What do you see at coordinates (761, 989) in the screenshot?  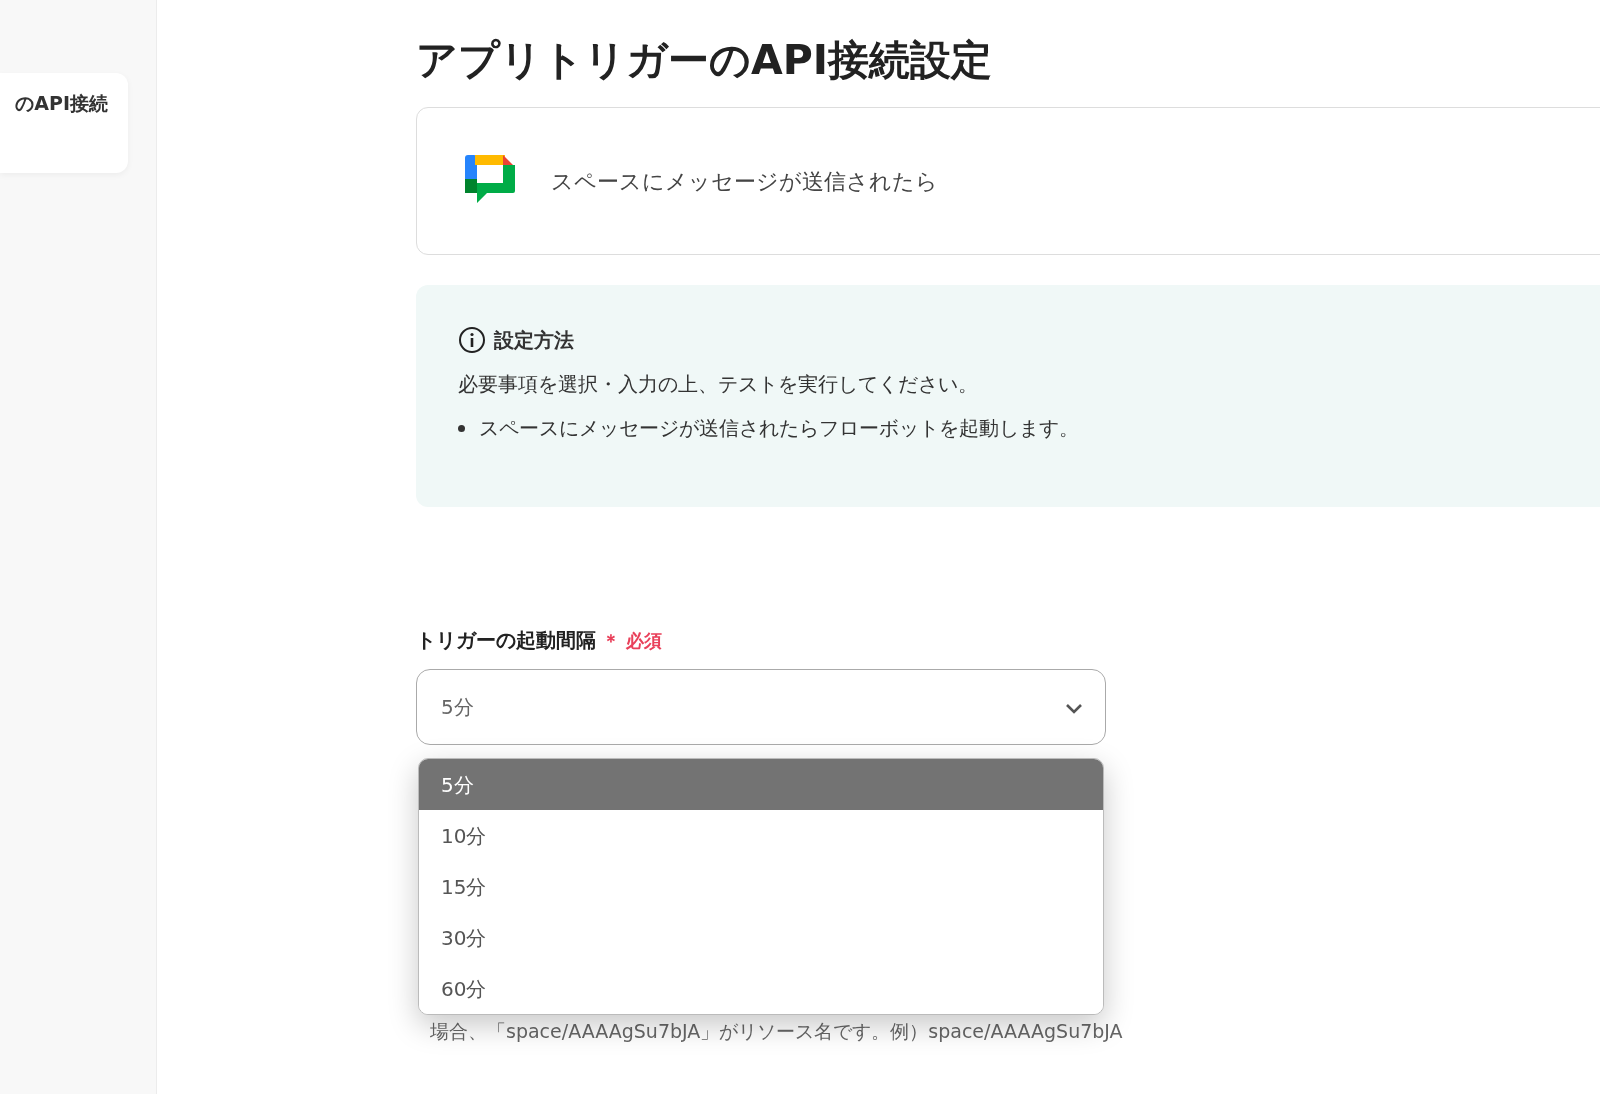 I see `dropdown-option: 60分` at bounding box center [761, 989].